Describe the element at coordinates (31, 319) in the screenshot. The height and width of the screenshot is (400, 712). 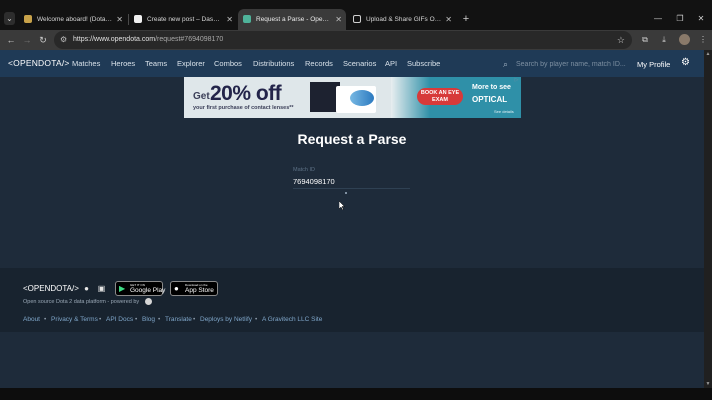
I see `footer-link-about: About` at that location.